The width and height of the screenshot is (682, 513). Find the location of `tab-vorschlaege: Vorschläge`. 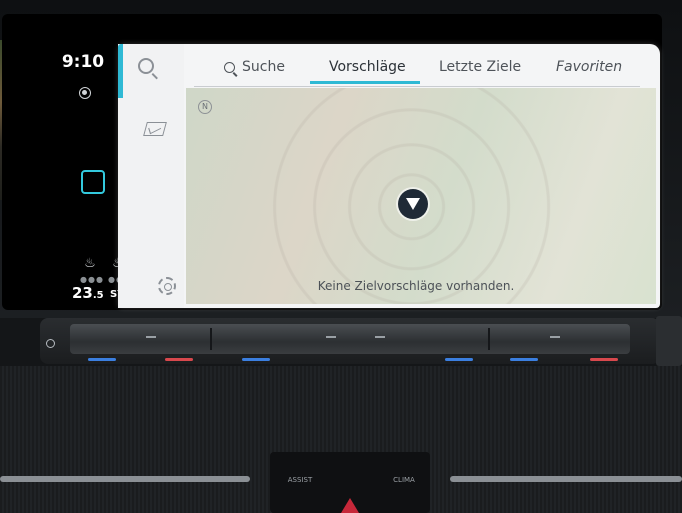

tab-vorschlaege: Vorschläge is located at coordinates (367, 67).